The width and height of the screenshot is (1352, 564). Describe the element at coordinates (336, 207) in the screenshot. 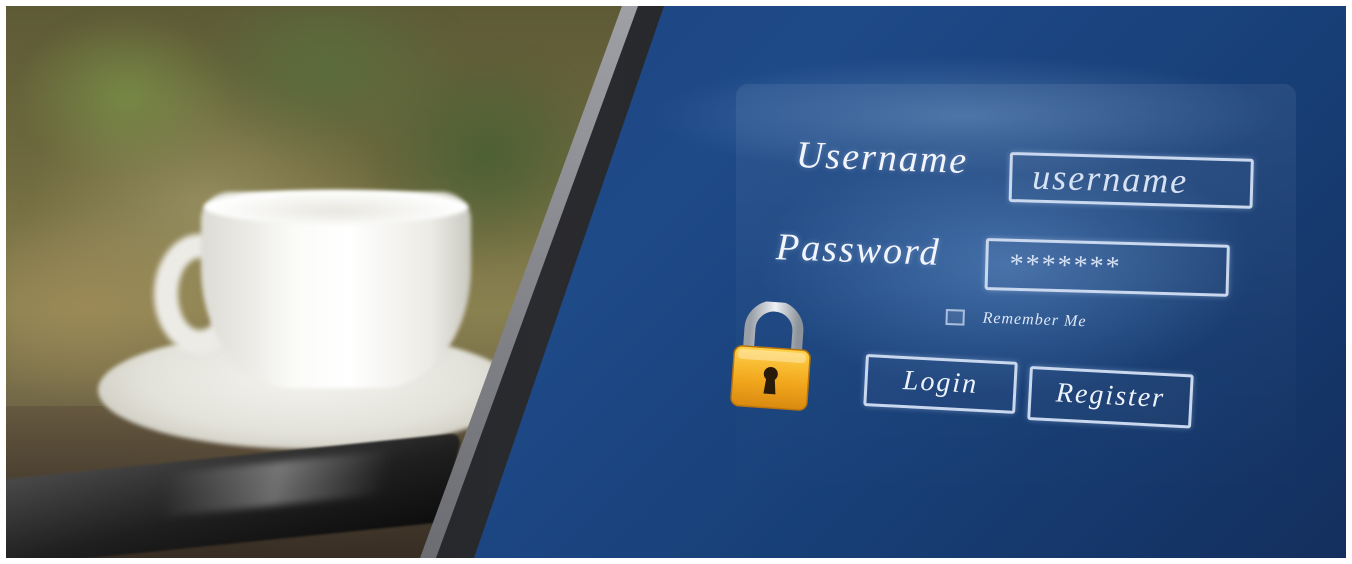

I see `cup-rim` at that location.